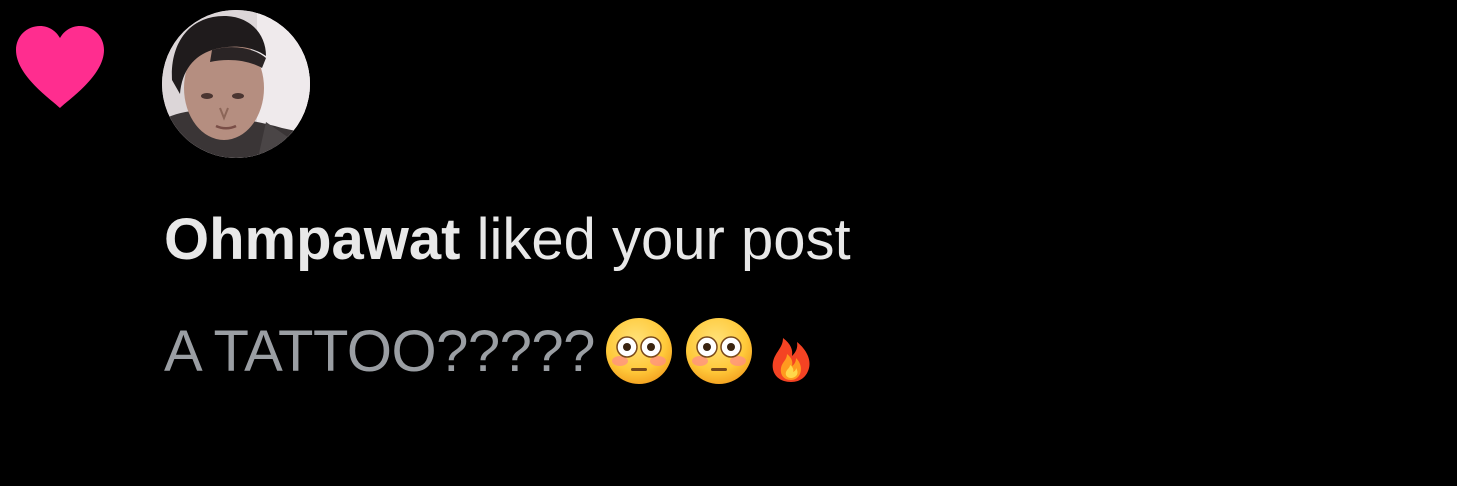 The image size is (1457, 486). Describe the element at coordinates (60, 67) in the screenshot. I see `heart-icon` at that location.